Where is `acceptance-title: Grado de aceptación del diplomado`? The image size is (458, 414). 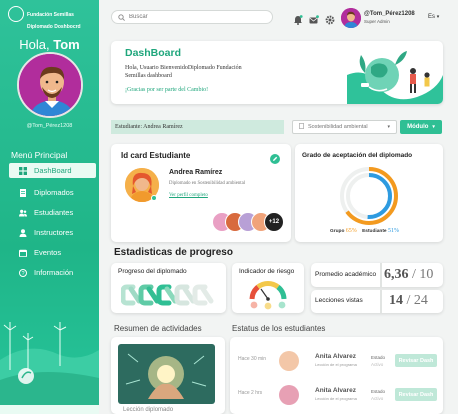
acceptance-title: Grado de aceptación del diplomado is located at coordinates (357, 155).